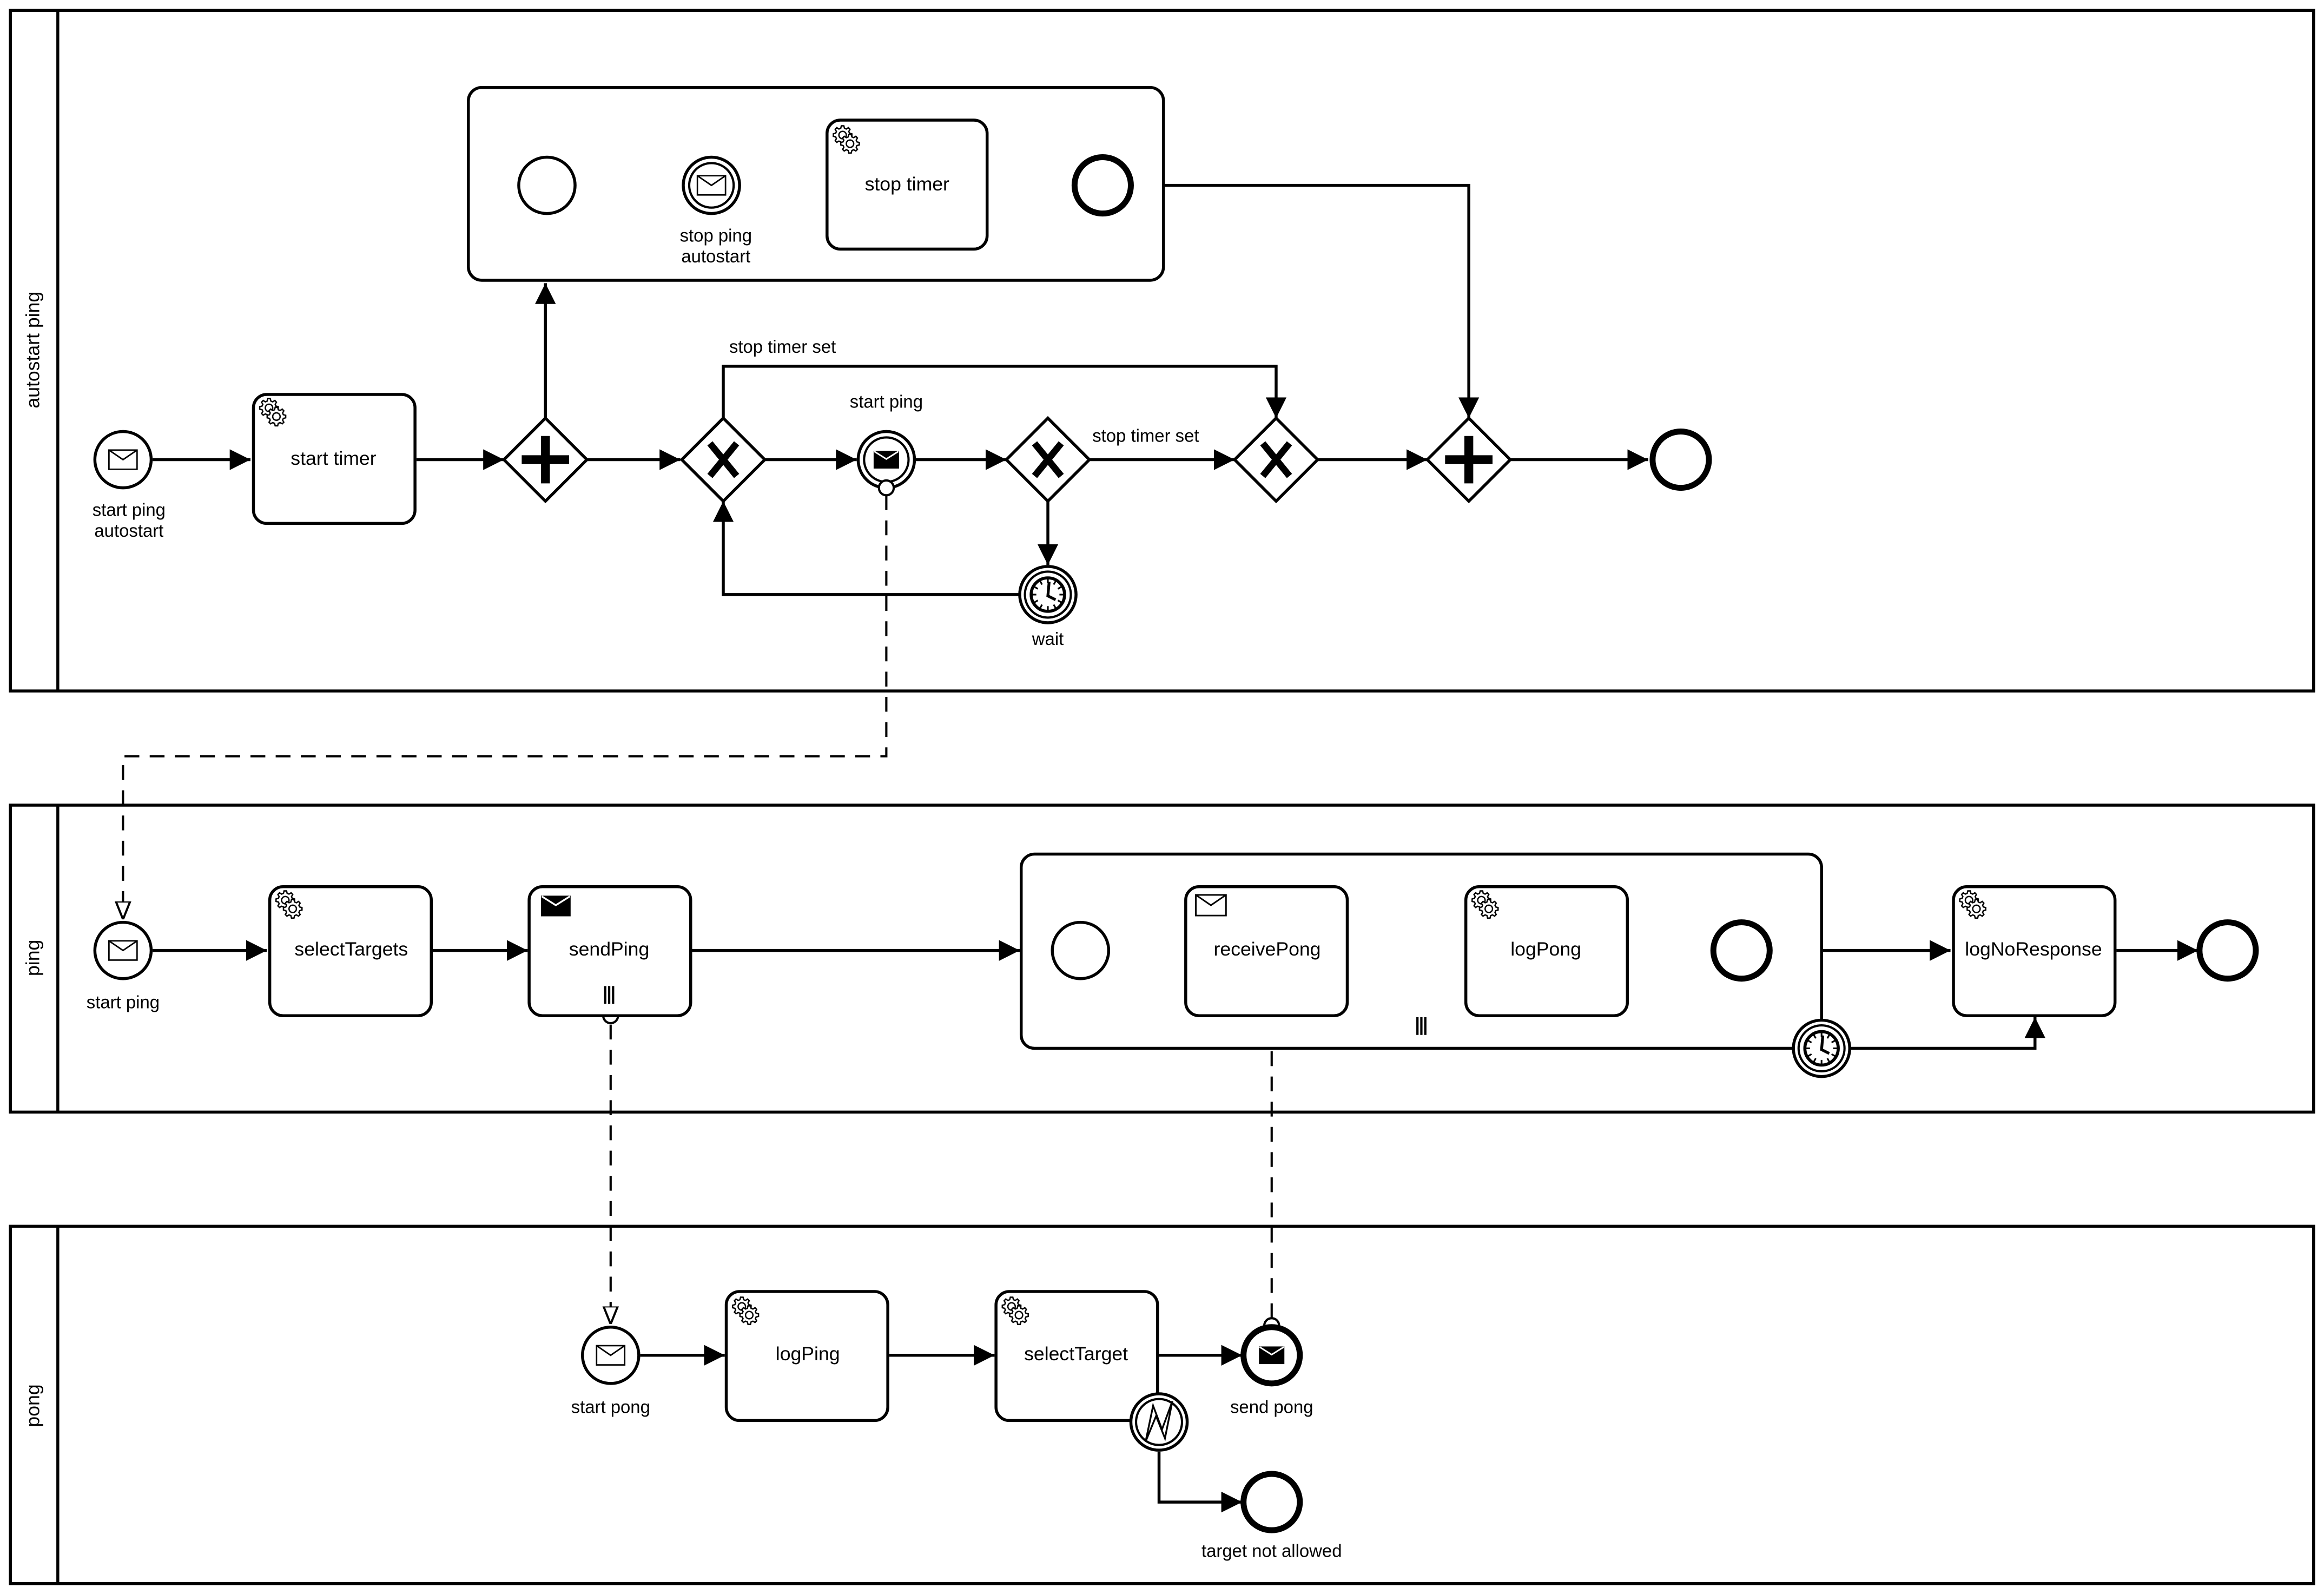  I want to click on sequence-flow, so click(1321, 300).